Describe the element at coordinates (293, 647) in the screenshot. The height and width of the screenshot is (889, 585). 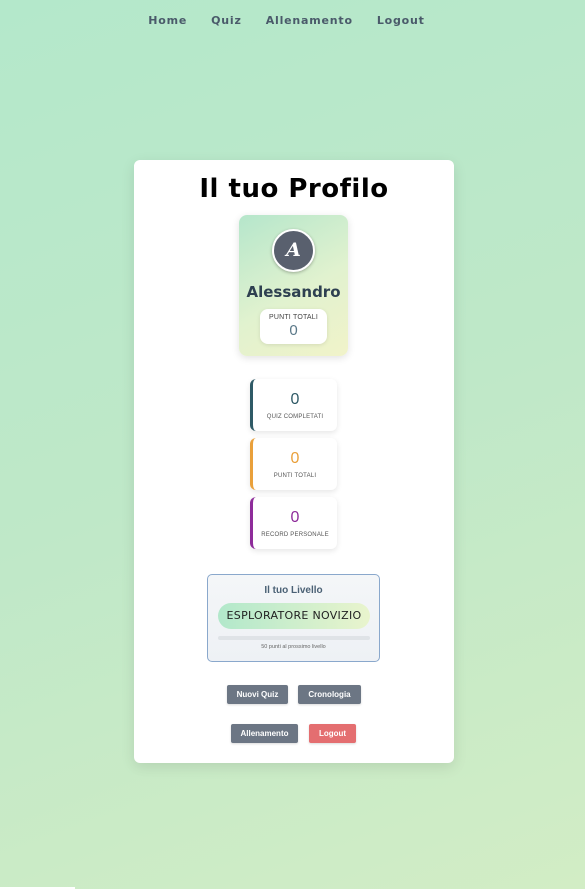
I see `level-progress-note: 50 punti al prossimo livello` at that location.